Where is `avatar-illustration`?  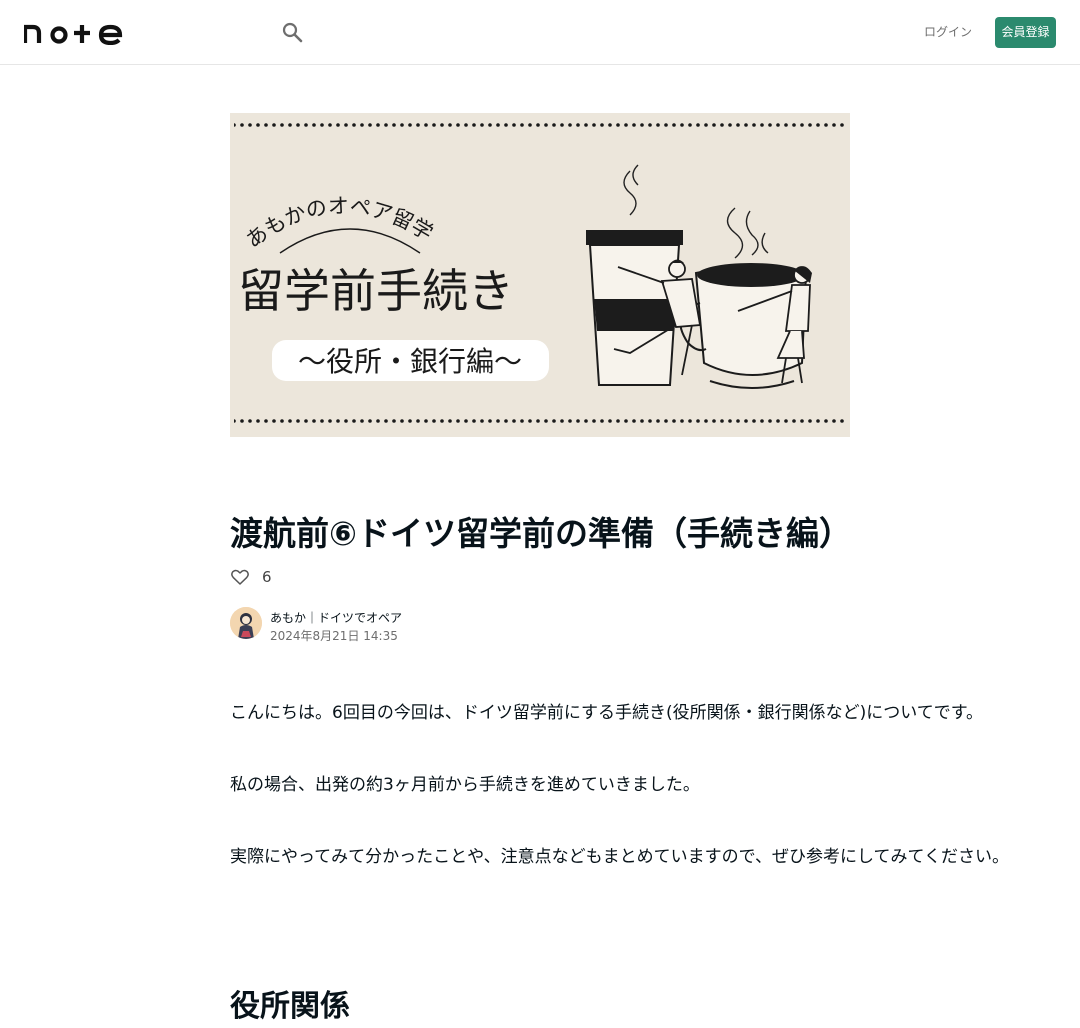
avatar-illustration is located at coordinates (246, 623).